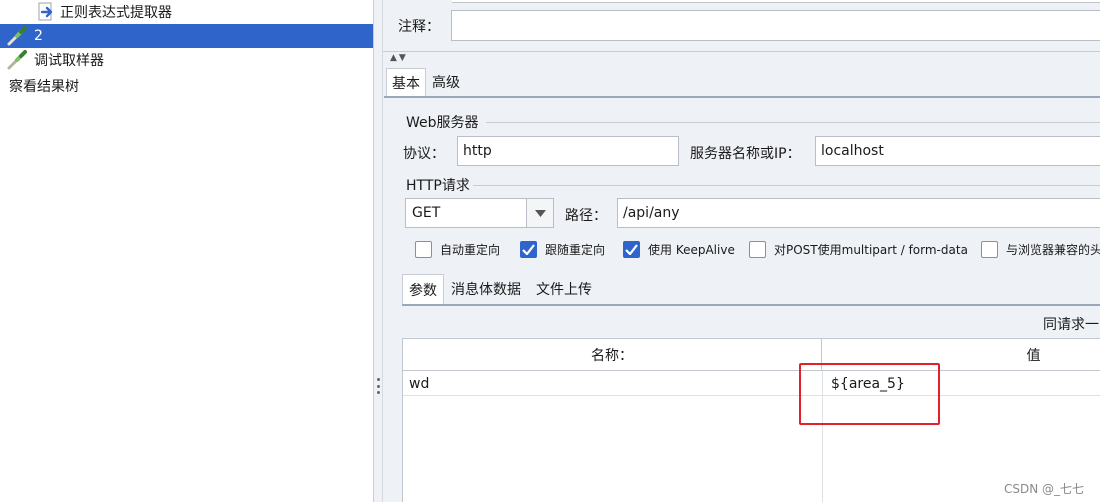  I want to click on tree-item-view-results-tree: 察看结果树, so click(44, 86).